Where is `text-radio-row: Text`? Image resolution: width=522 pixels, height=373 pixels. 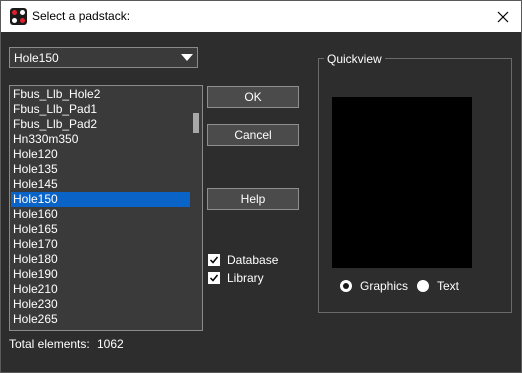 text-radio-row: Text is located at coordinates (438, 286).